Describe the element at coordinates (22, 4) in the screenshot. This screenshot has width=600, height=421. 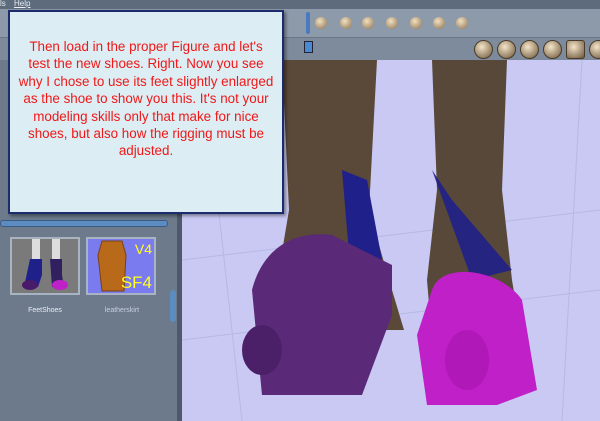
I see `menu-item-help: Help` at that location.